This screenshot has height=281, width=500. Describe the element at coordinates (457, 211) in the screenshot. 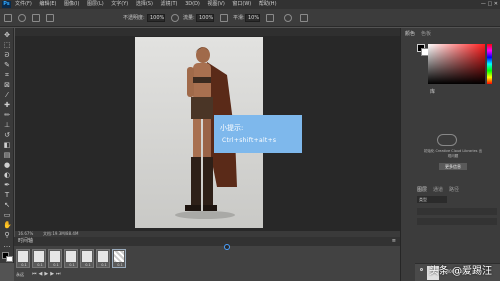

I see `layer-blend-mode` at that location.